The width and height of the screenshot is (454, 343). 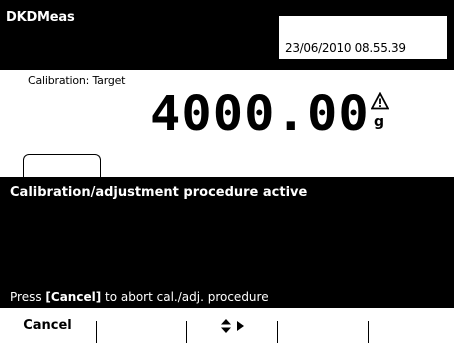 I want to click on warning-triangle-icon, so click(x=380, y=101).